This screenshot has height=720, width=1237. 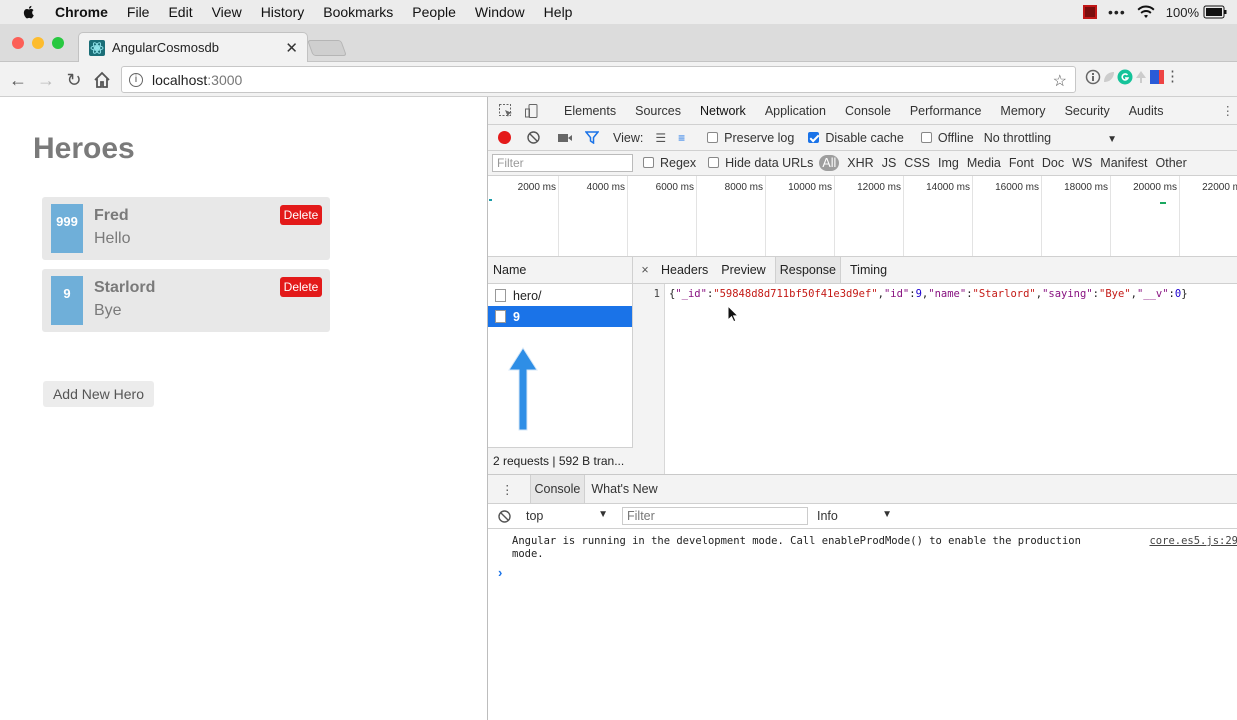 I want to click on drawer-tab-whats-new: What's New, so click(x=624, y=489).